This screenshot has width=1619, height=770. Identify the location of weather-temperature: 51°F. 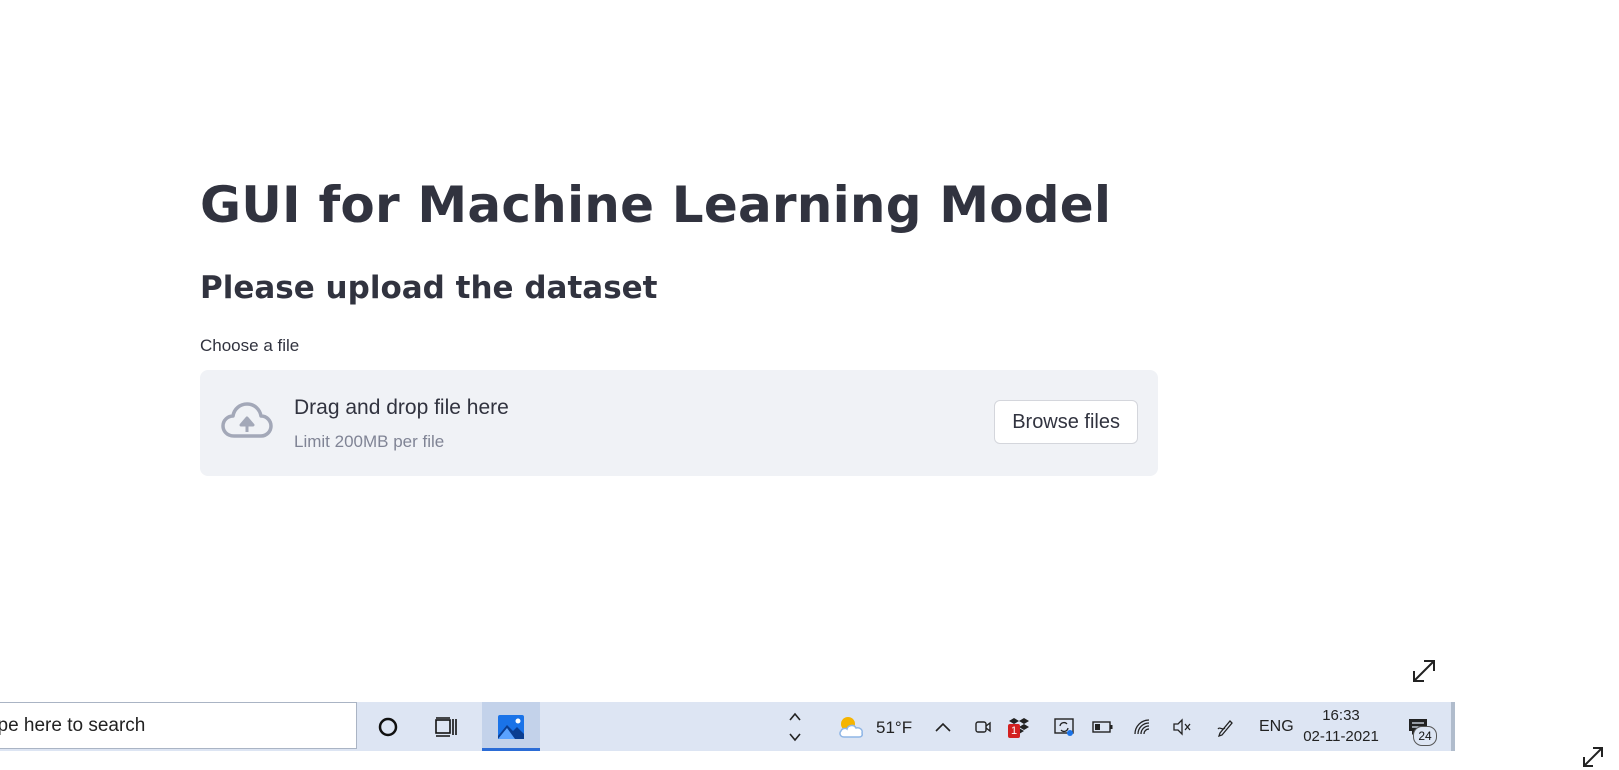
(894, 728).